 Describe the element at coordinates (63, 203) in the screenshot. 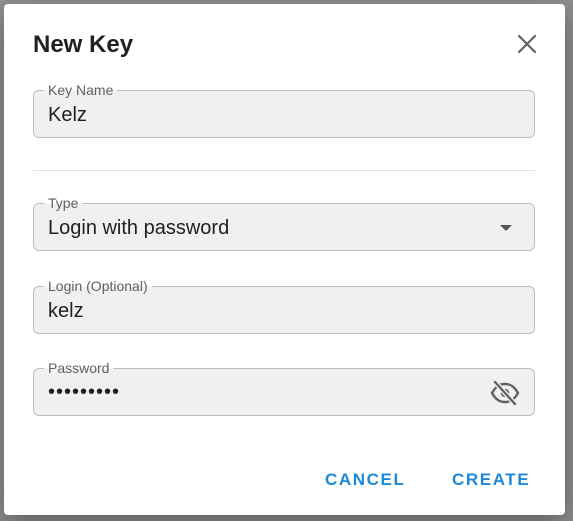

I see `type-label: Type` at that location.